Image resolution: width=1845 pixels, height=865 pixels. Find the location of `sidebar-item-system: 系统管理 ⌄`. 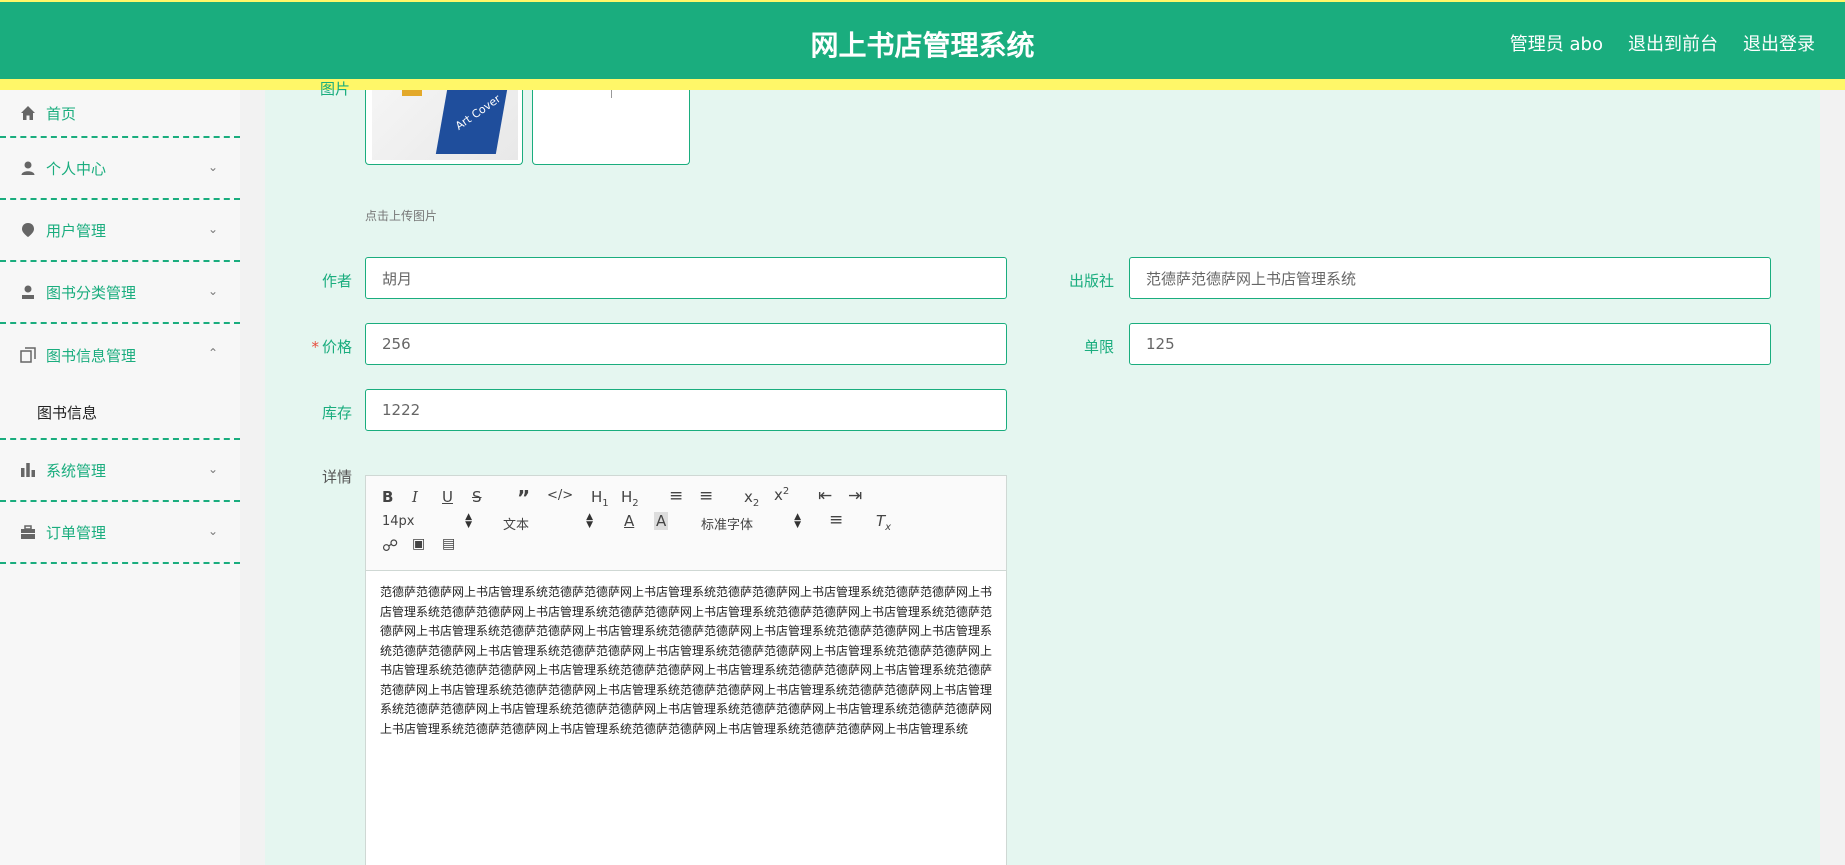

sidebar-item-system: 系统管理 ⌄ is located at coordinates (120, 471).